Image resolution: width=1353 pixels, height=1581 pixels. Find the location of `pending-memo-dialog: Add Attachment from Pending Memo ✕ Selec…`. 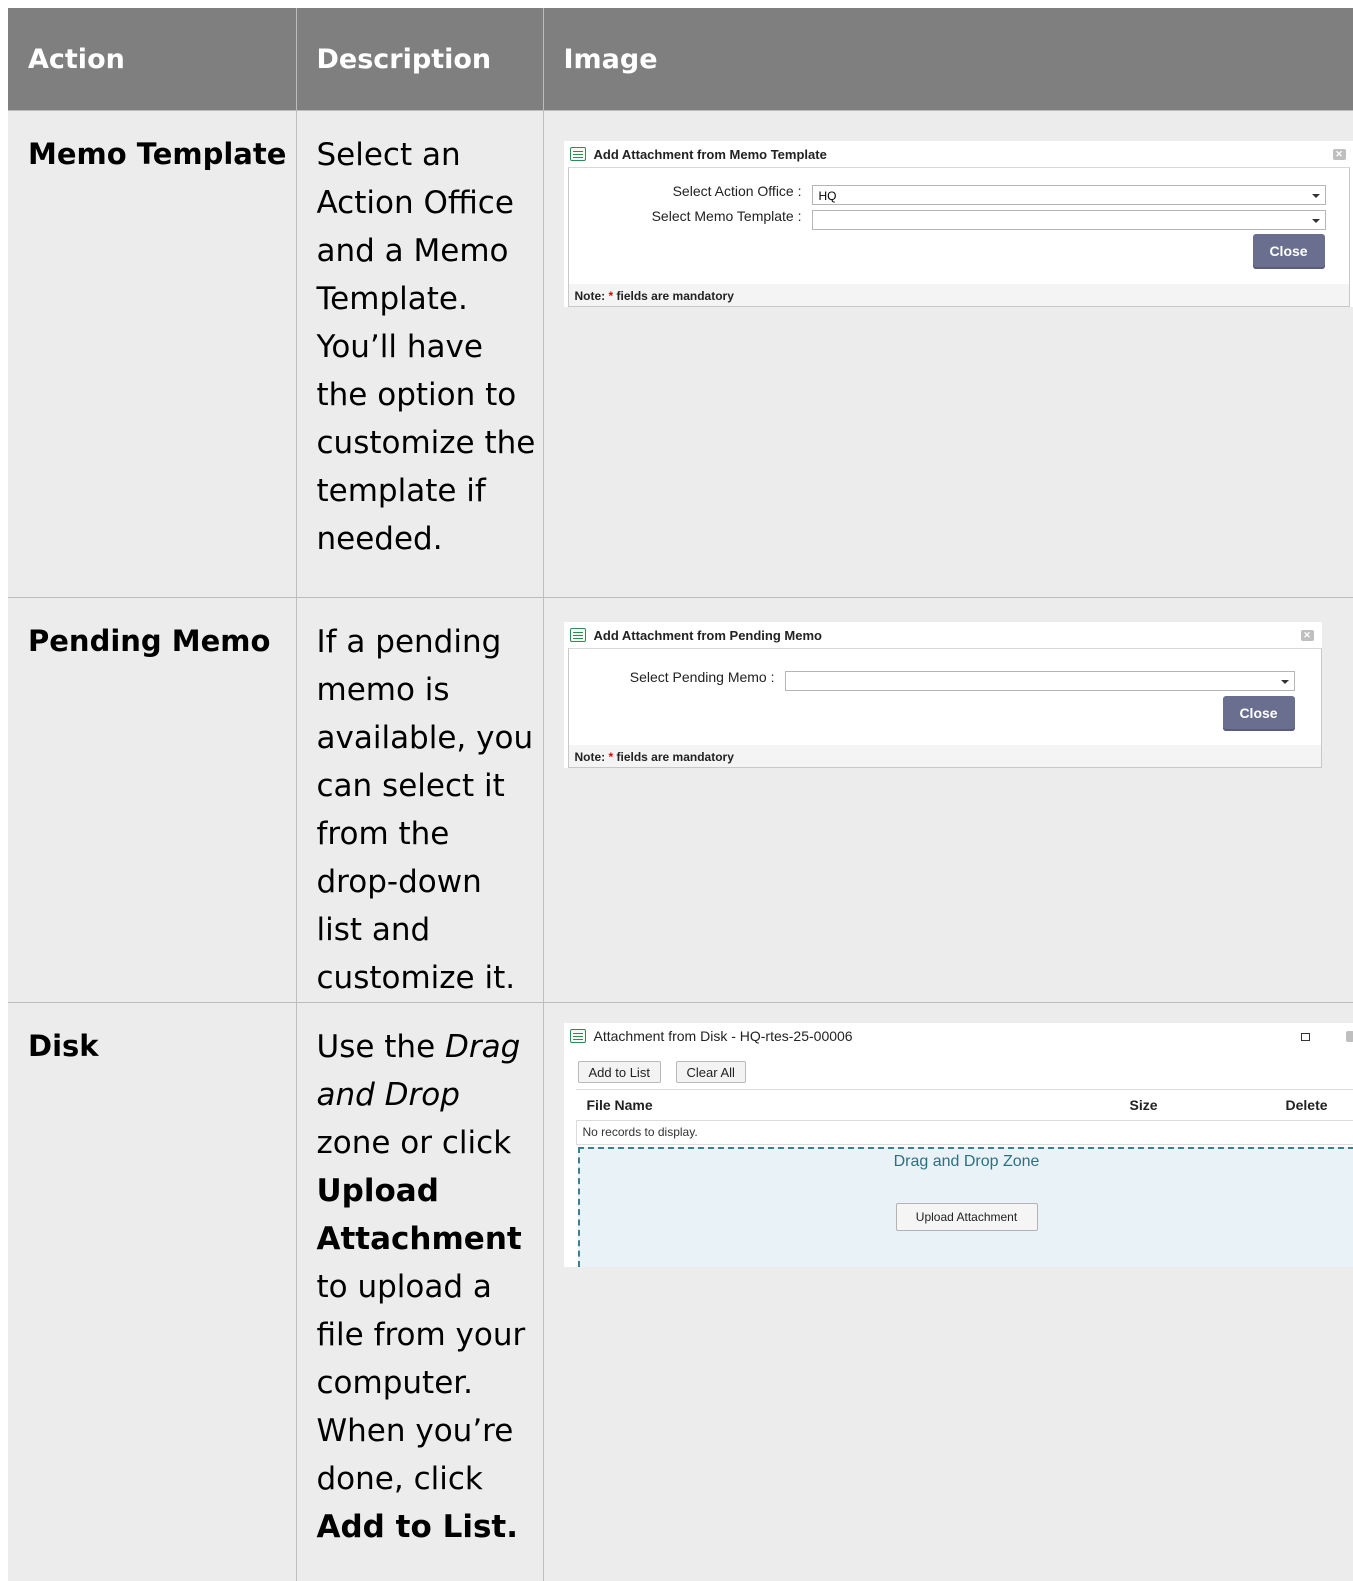

pending-memo-dialog: Add Attachment from Pending Memo ✕ Selec… is located at coordinates (943, 695).